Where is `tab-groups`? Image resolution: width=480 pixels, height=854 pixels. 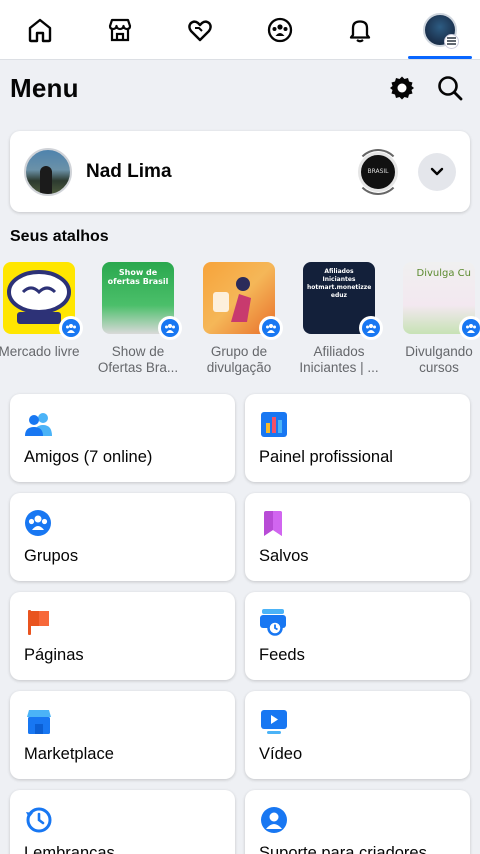 tab-groups is located at coordinates (280, 29).